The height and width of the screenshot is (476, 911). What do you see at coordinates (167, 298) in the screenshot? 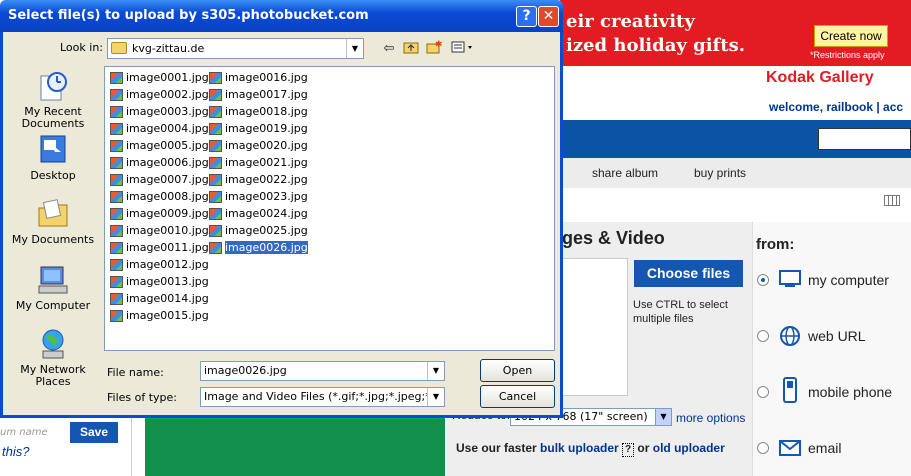
I see `file-name: image0014.jpg` at bounding box center [167, 298].